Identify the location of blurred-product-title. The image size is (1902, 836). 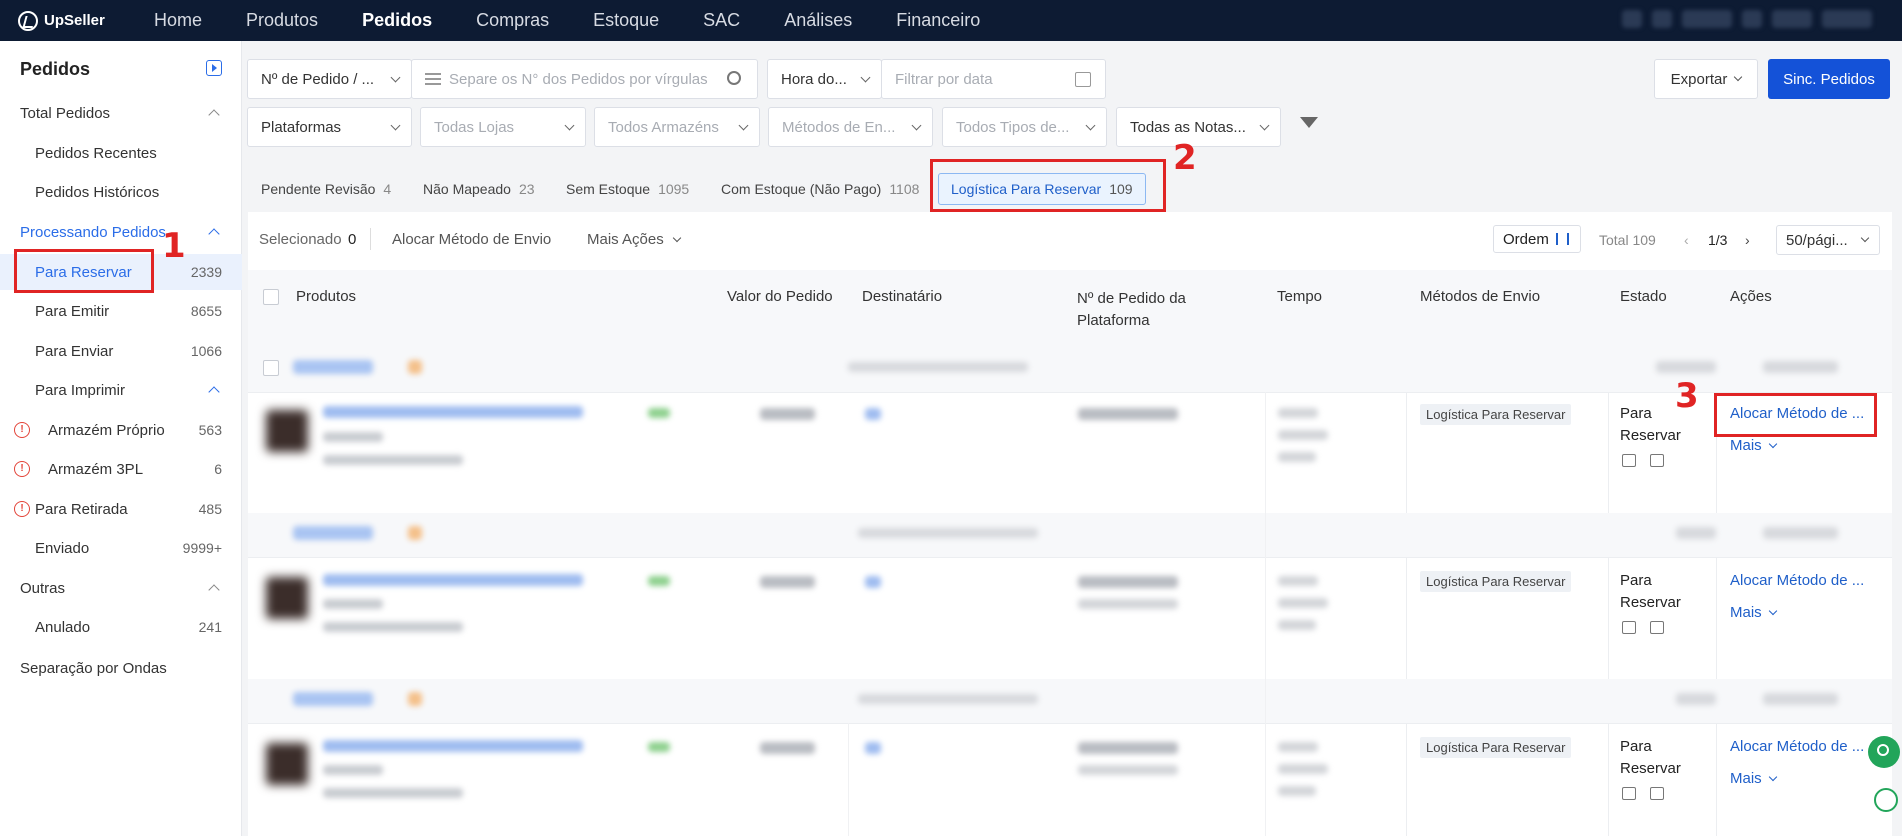
(453, 746).